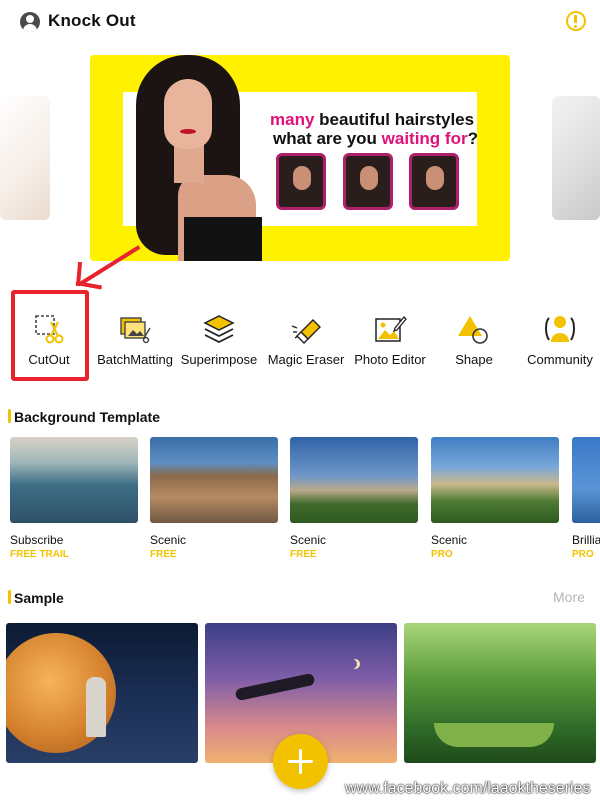  Describe the element at coordinates (223, 239) in the screenshot. I see `banner-dress` at that location.